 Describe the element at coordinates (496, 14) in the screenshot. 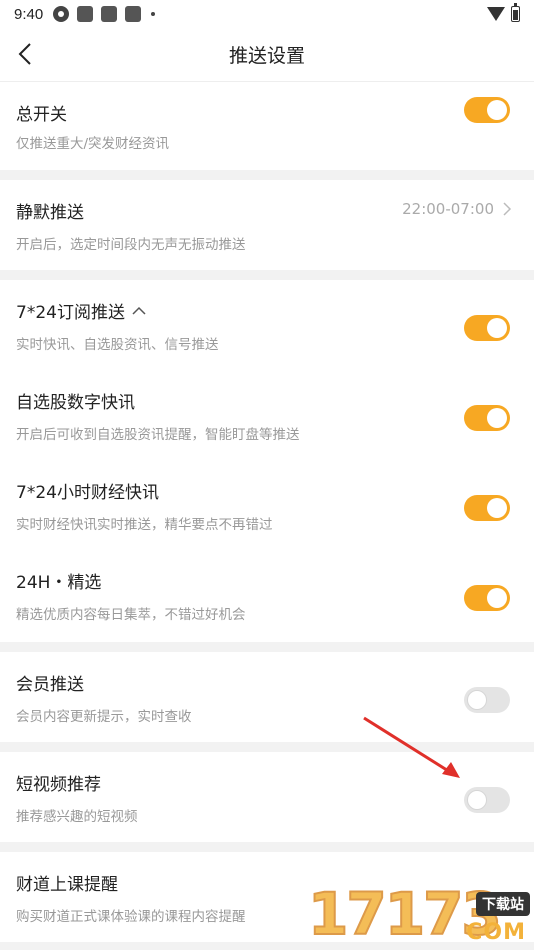

I see `wifi-icon` at that location.